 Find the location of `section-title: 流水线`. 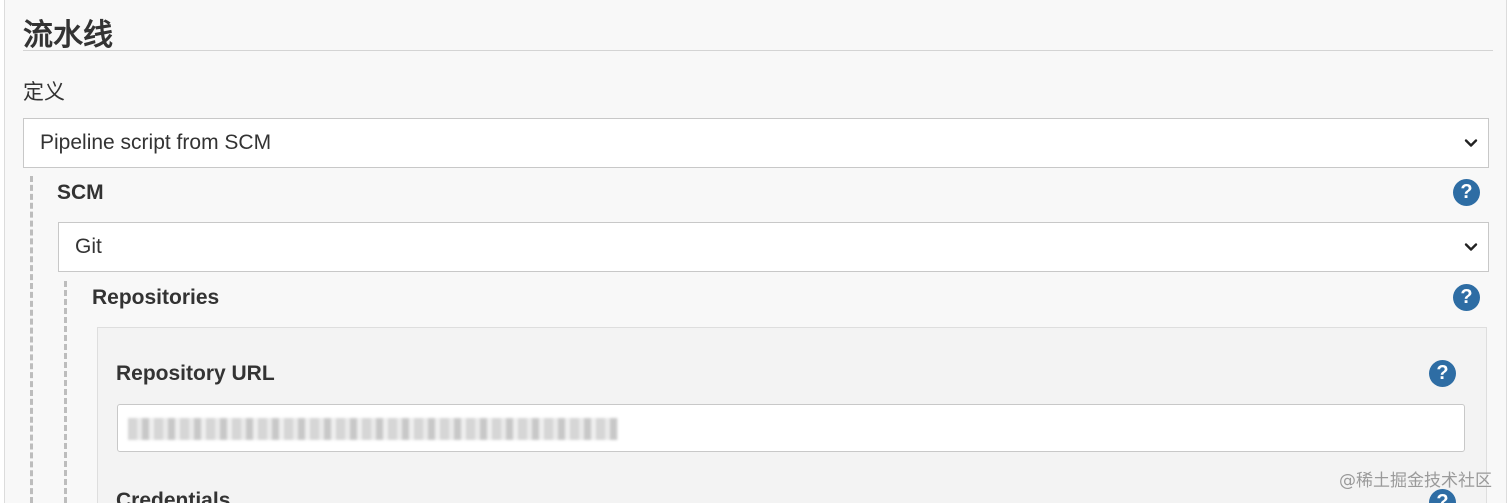

section-title: 流水线 is located at coordinates (68, 35).